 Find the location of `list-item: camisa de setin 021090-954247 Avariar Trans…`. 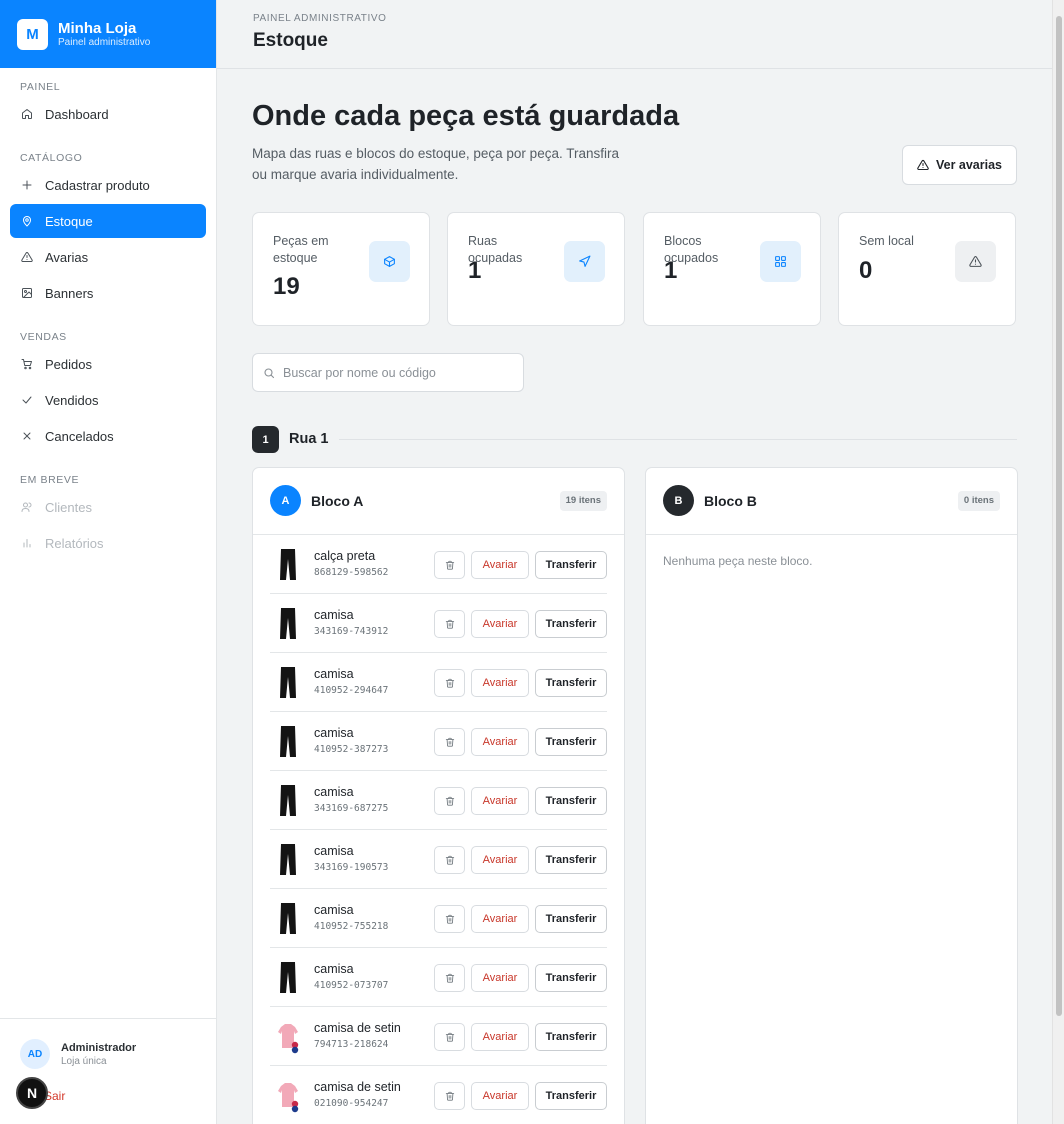

list-item: camisa de setin 021090-954247 Avariar Trans… is located at coordinates (438, 1095).